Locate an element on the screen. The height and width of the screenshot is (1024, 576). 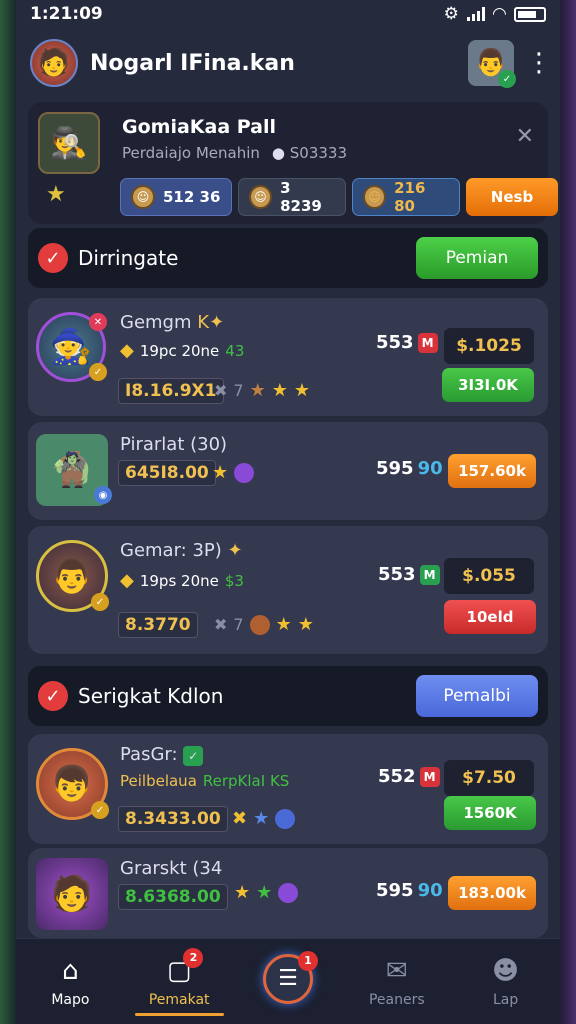
home-icon: ⌂ is located at coordinates (70, 970).